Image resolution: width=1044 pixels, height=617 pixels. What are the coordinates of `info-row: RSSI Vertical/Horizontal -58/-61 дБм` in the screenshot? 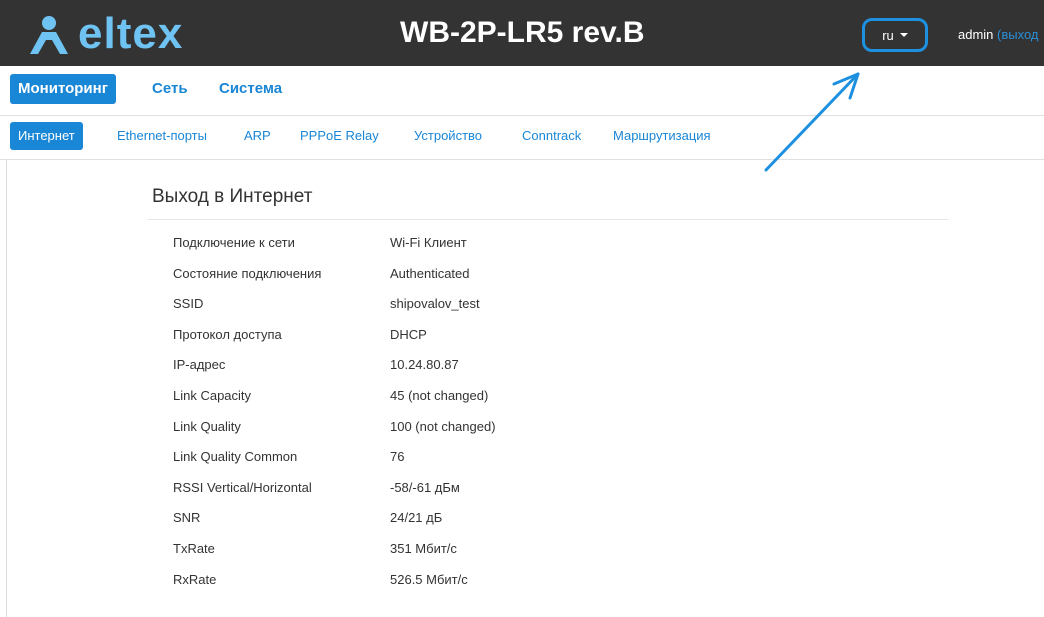 It's located at (523, 489).